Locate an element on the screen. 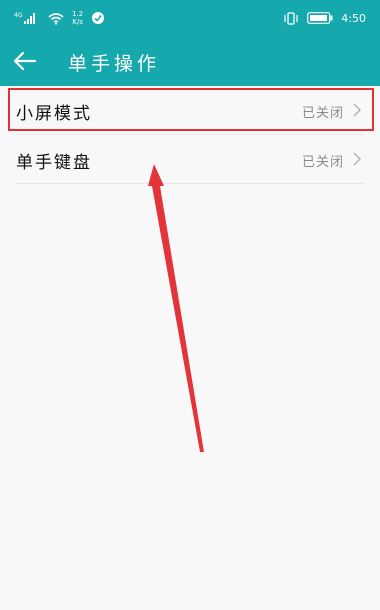  battery-icon is located at coordinates (320, 18).